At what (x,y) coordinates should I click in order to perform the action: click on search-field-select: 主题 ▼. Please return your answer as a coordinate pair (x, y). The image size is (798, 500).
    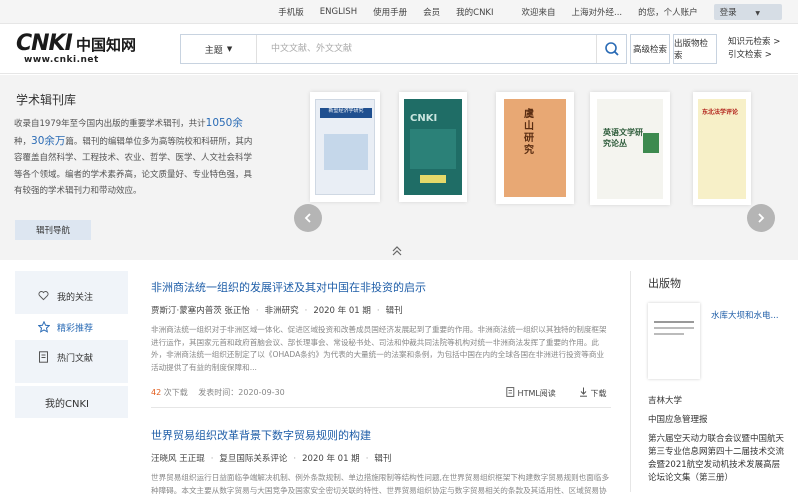
    Looking at the image, I should click on (219, 49).